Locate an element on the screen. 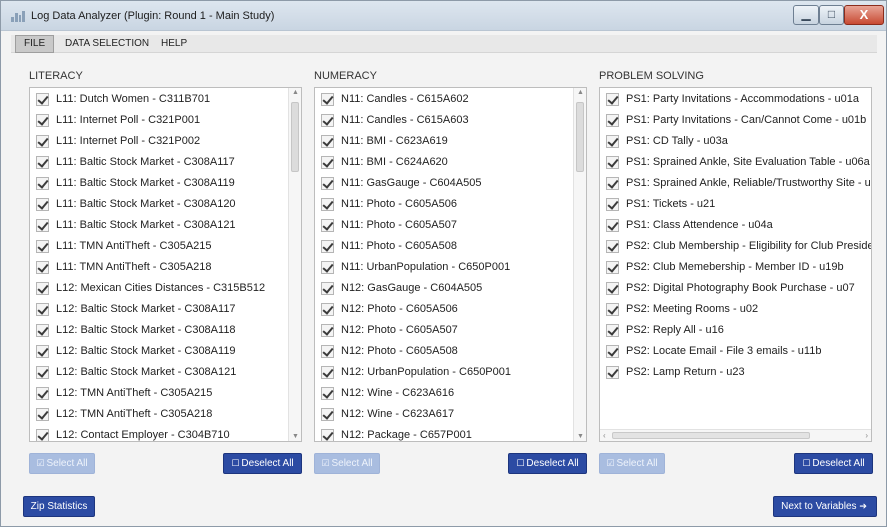  literacy-deselect-all-button: ☐ Deselect All is located at coordinates (262, 463).